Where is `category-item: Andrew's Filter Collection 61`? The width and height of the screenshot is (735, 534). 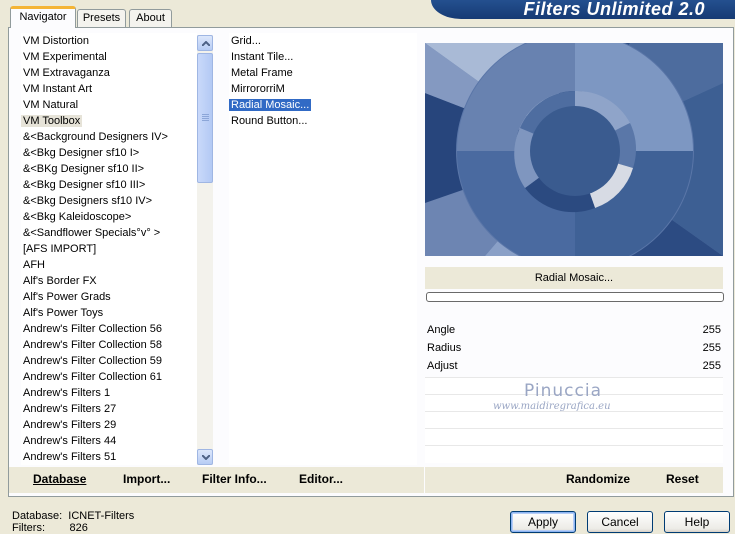 category-item: Andrew's Filter Collection 61 is located at coordinates (92, 377).